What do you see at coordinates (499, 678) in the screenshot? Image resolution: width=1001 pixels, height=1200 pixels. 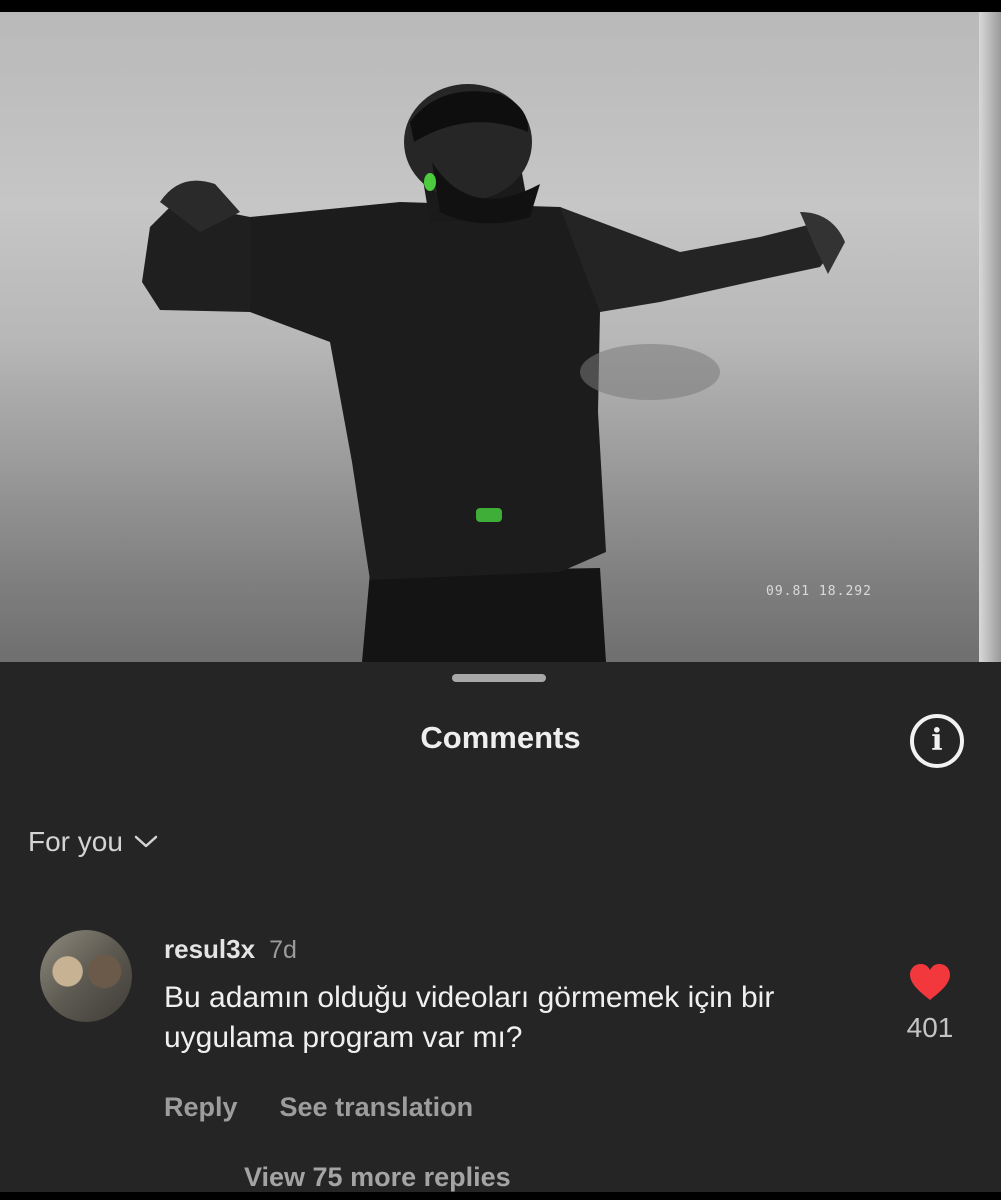 I see `drag-handle` at bounding box center [499, 678].